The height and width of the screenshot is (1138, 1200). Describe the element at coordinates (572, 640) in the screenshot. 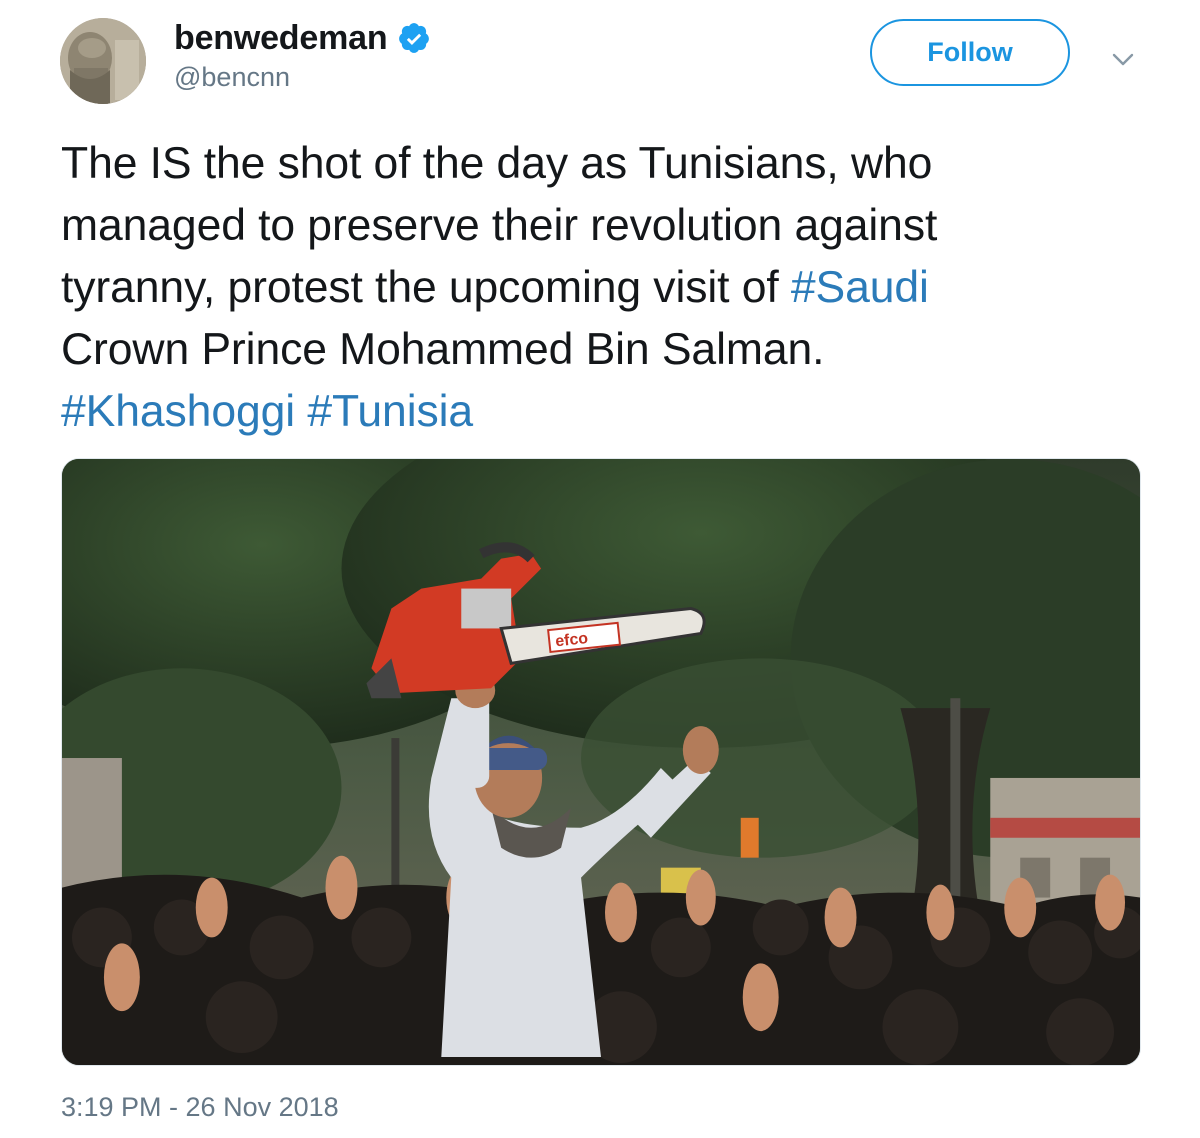

I see `chainsaw-brand-label: efco` at that location.